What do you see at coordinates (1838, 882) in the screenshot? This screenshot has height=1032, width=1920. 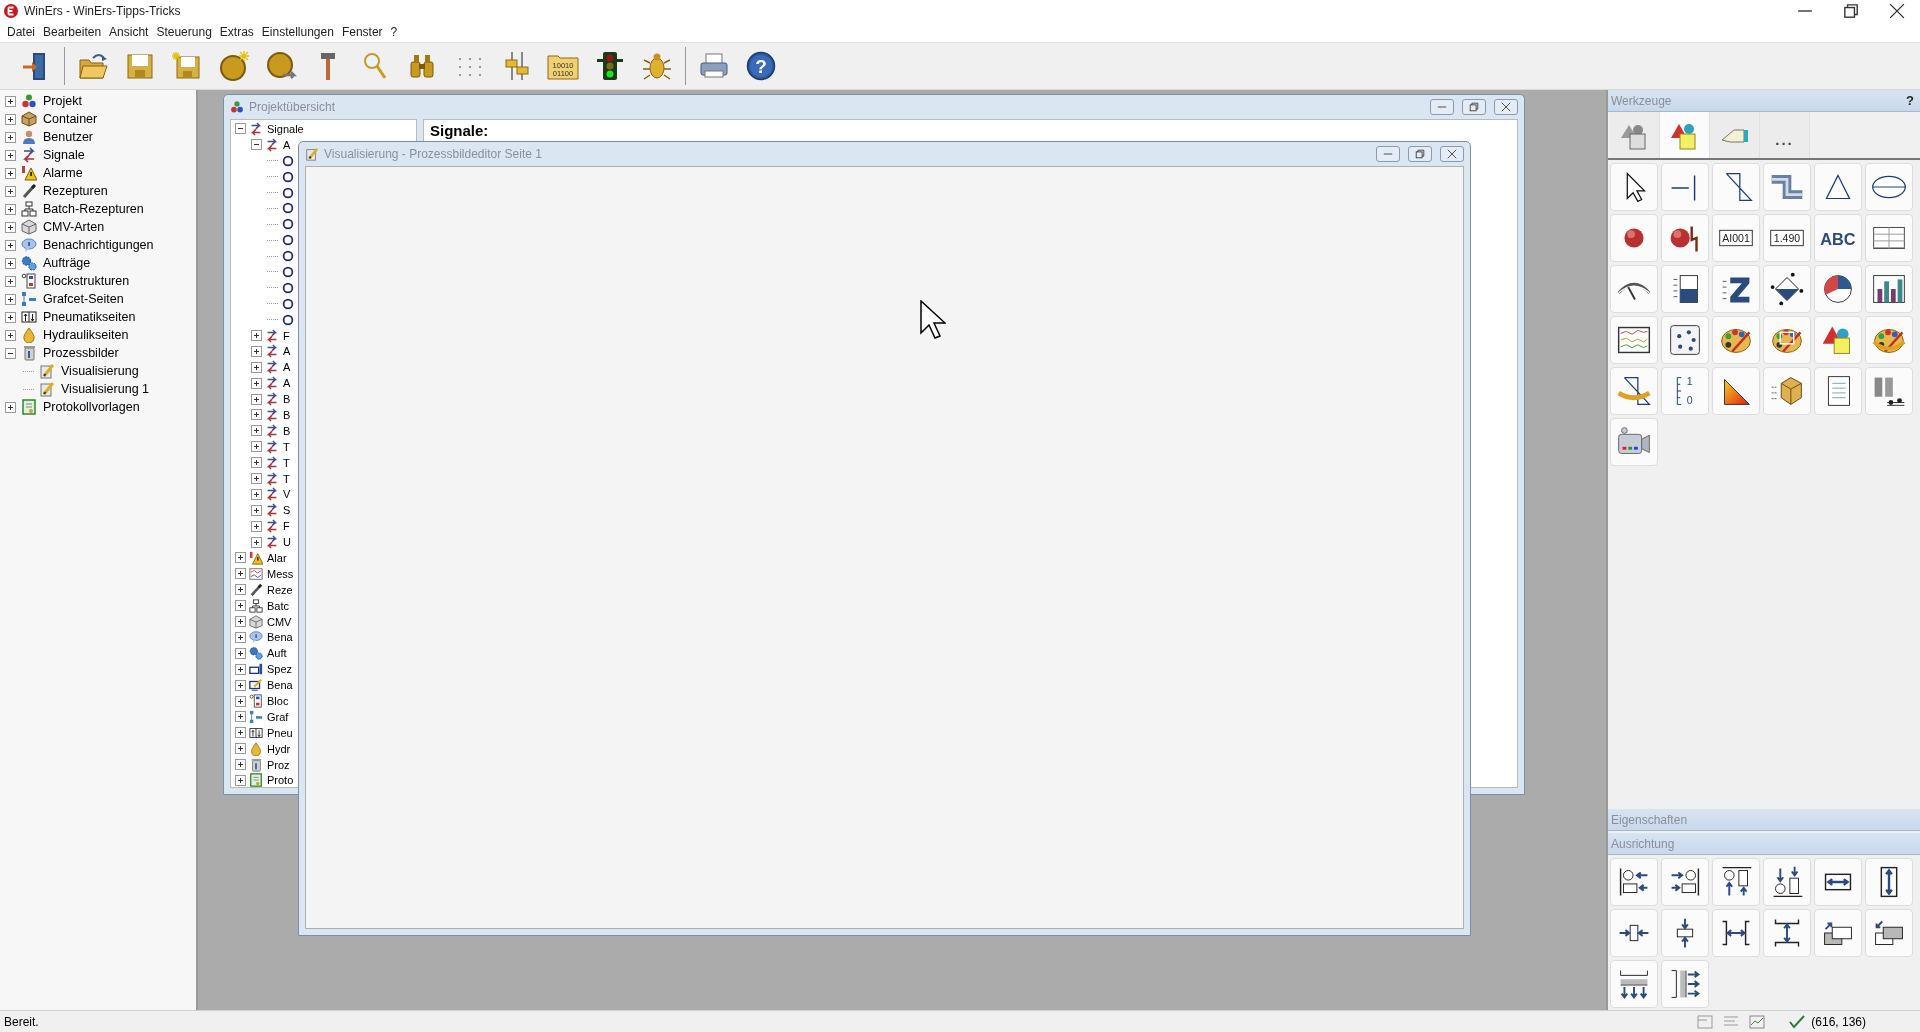 I see `same-width-button` at bounding box center [1838, 882].